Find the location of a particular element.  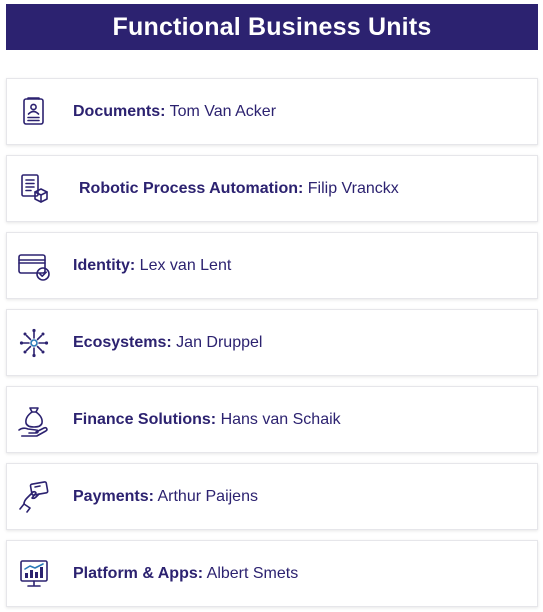

unit-title: Finance Solutions: is located at coordinates (145, 419).